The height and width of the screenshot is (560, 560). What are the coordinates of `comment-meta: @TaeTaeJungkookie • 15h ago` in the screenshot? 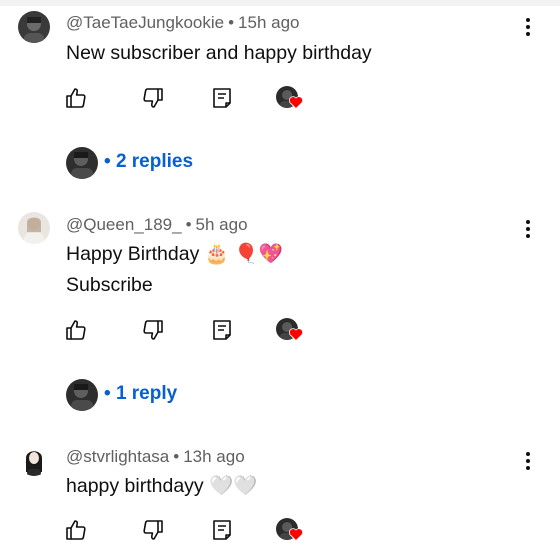 It's located at (183, 23).